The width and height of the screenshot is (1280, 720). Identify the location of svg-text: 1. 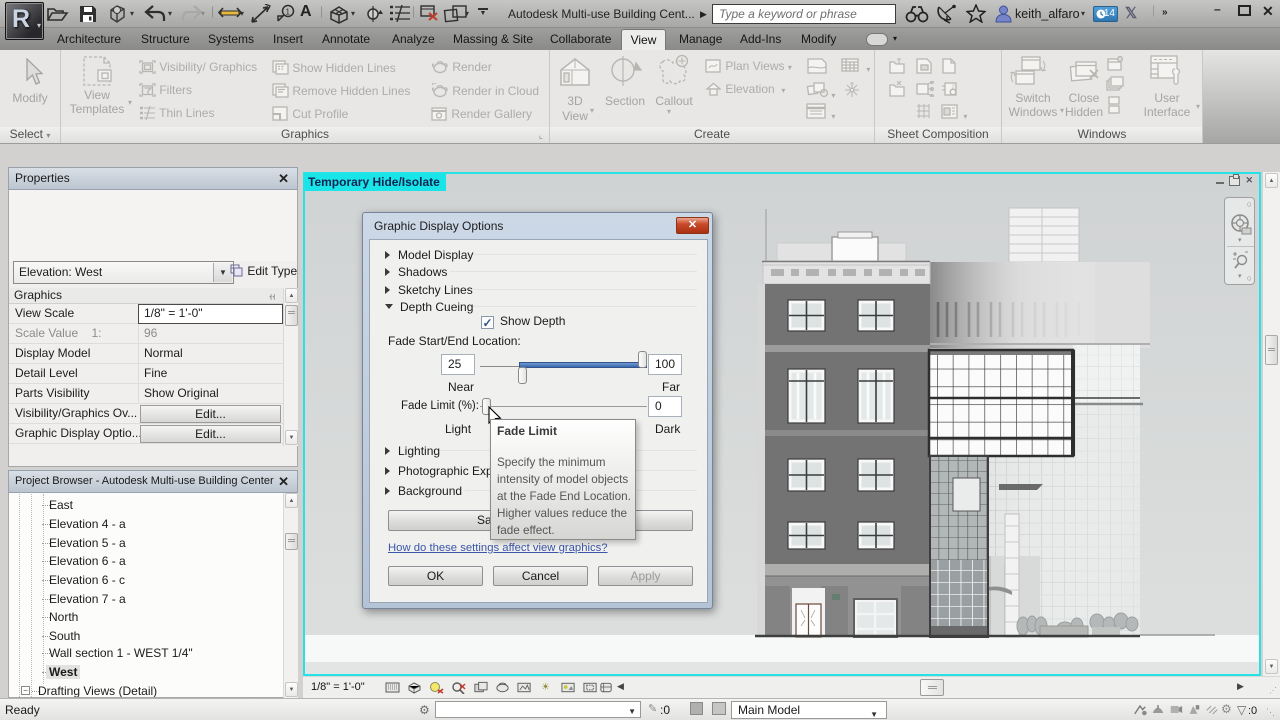
(288, 12).